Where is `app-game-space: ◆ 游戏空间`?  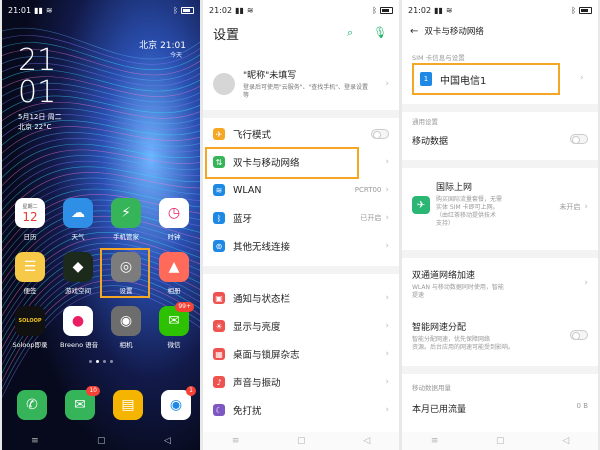
app-game-space: ◆ 游戏空间 is located at coordinates (78, 273).